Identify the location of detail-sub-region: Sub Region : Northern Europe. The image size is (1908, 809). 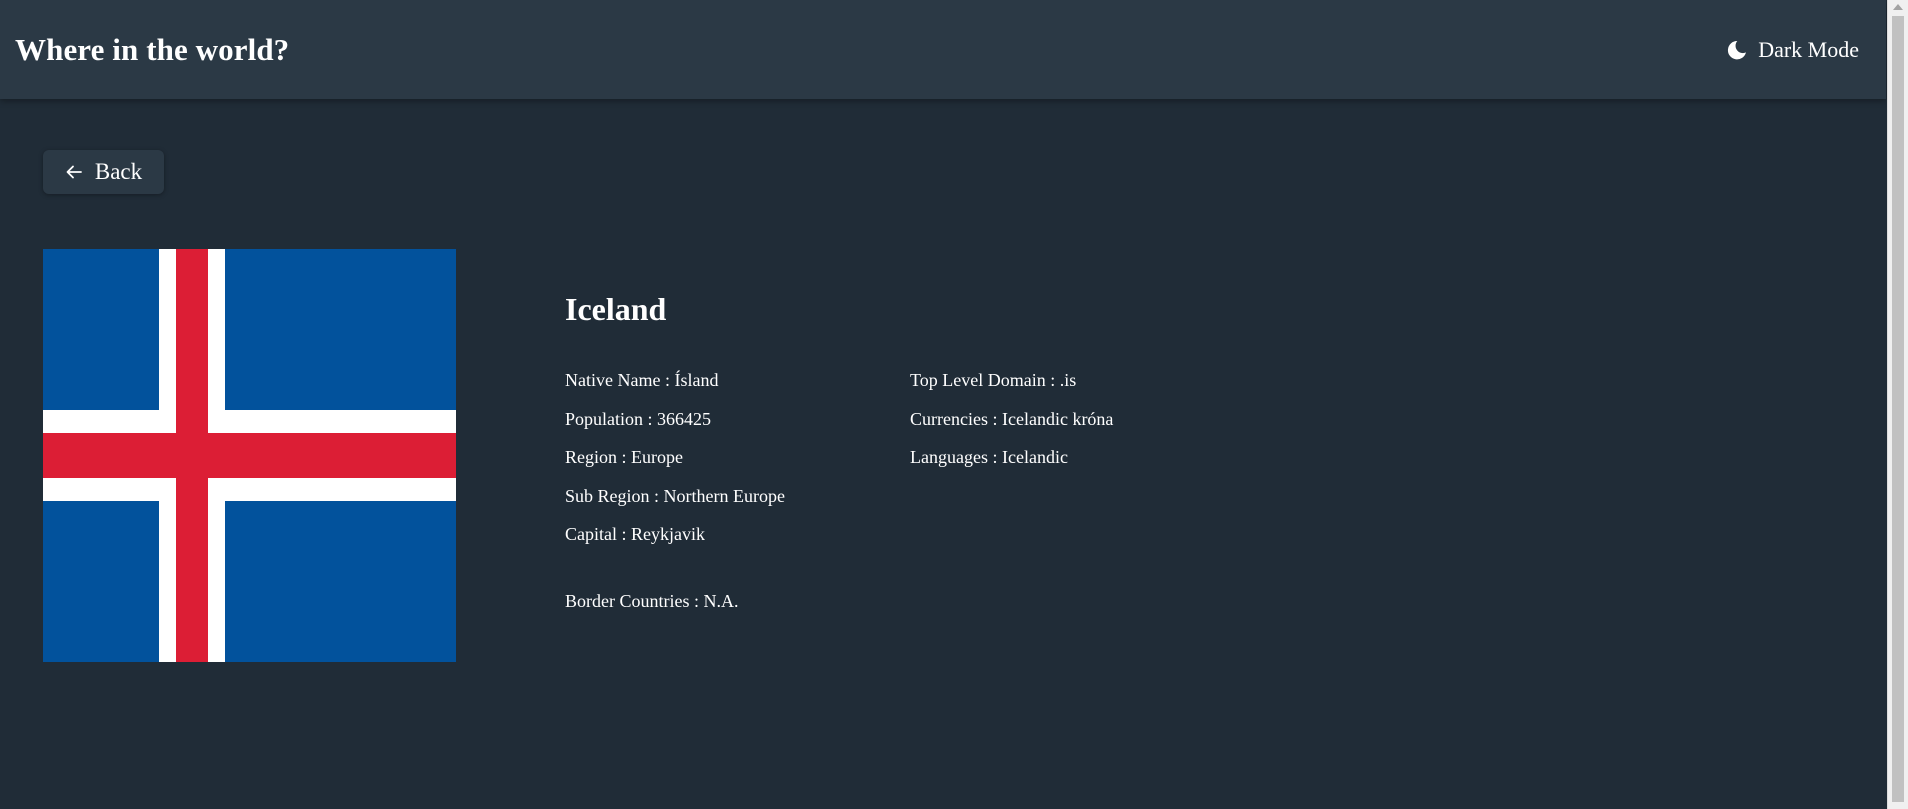
(675, 495).